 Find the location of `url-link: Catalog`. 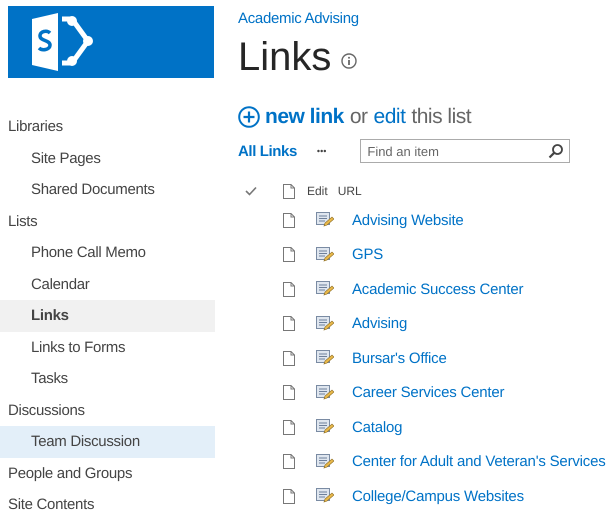

url-link: Catalog is located at coordinates (377, 427).